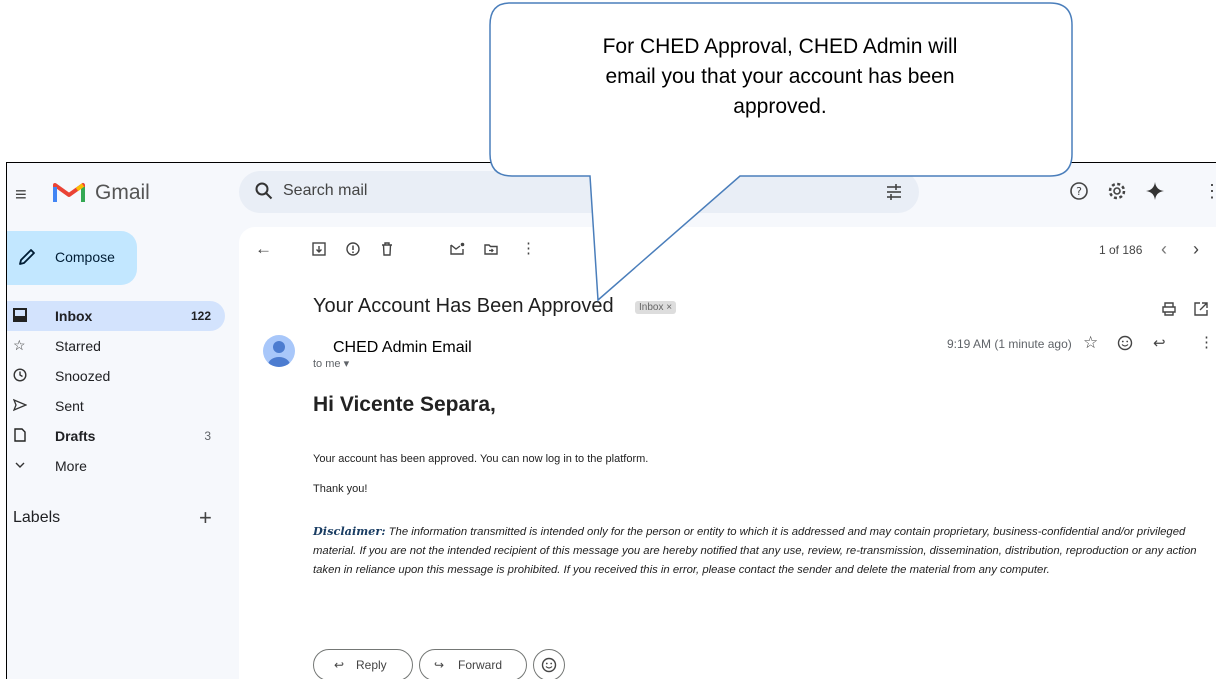  Describe the element at coordinates (20, 465) in the screenshot. I see `chevron-down-icon` at that location.